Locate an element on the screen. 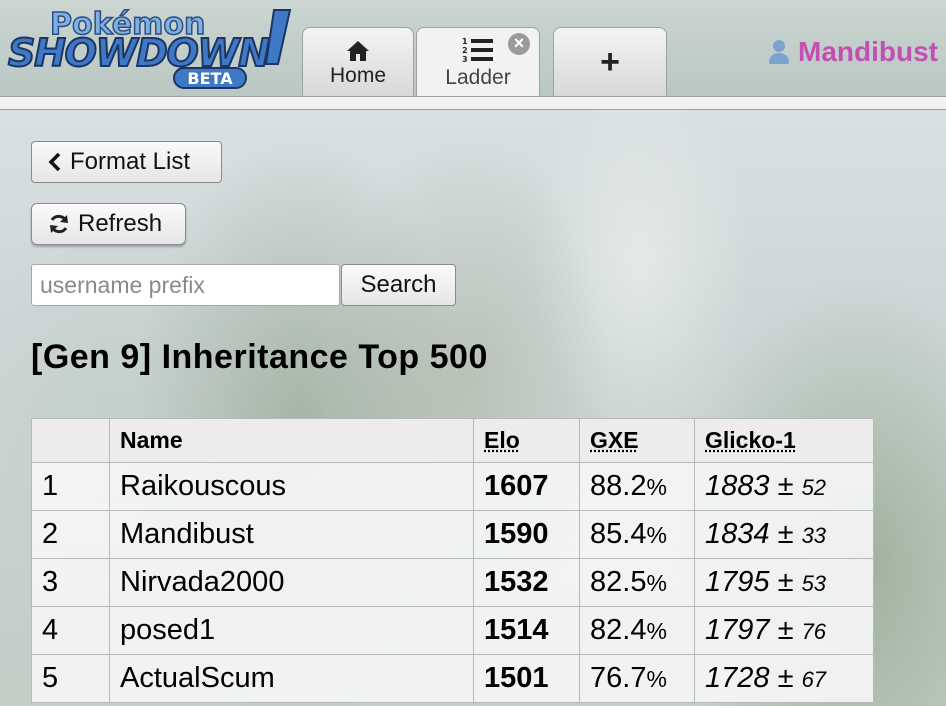 The width and height of the screenshot is (946, 706). glicko-cell: 1883 ± 52 is located at coordinates (784, 486).